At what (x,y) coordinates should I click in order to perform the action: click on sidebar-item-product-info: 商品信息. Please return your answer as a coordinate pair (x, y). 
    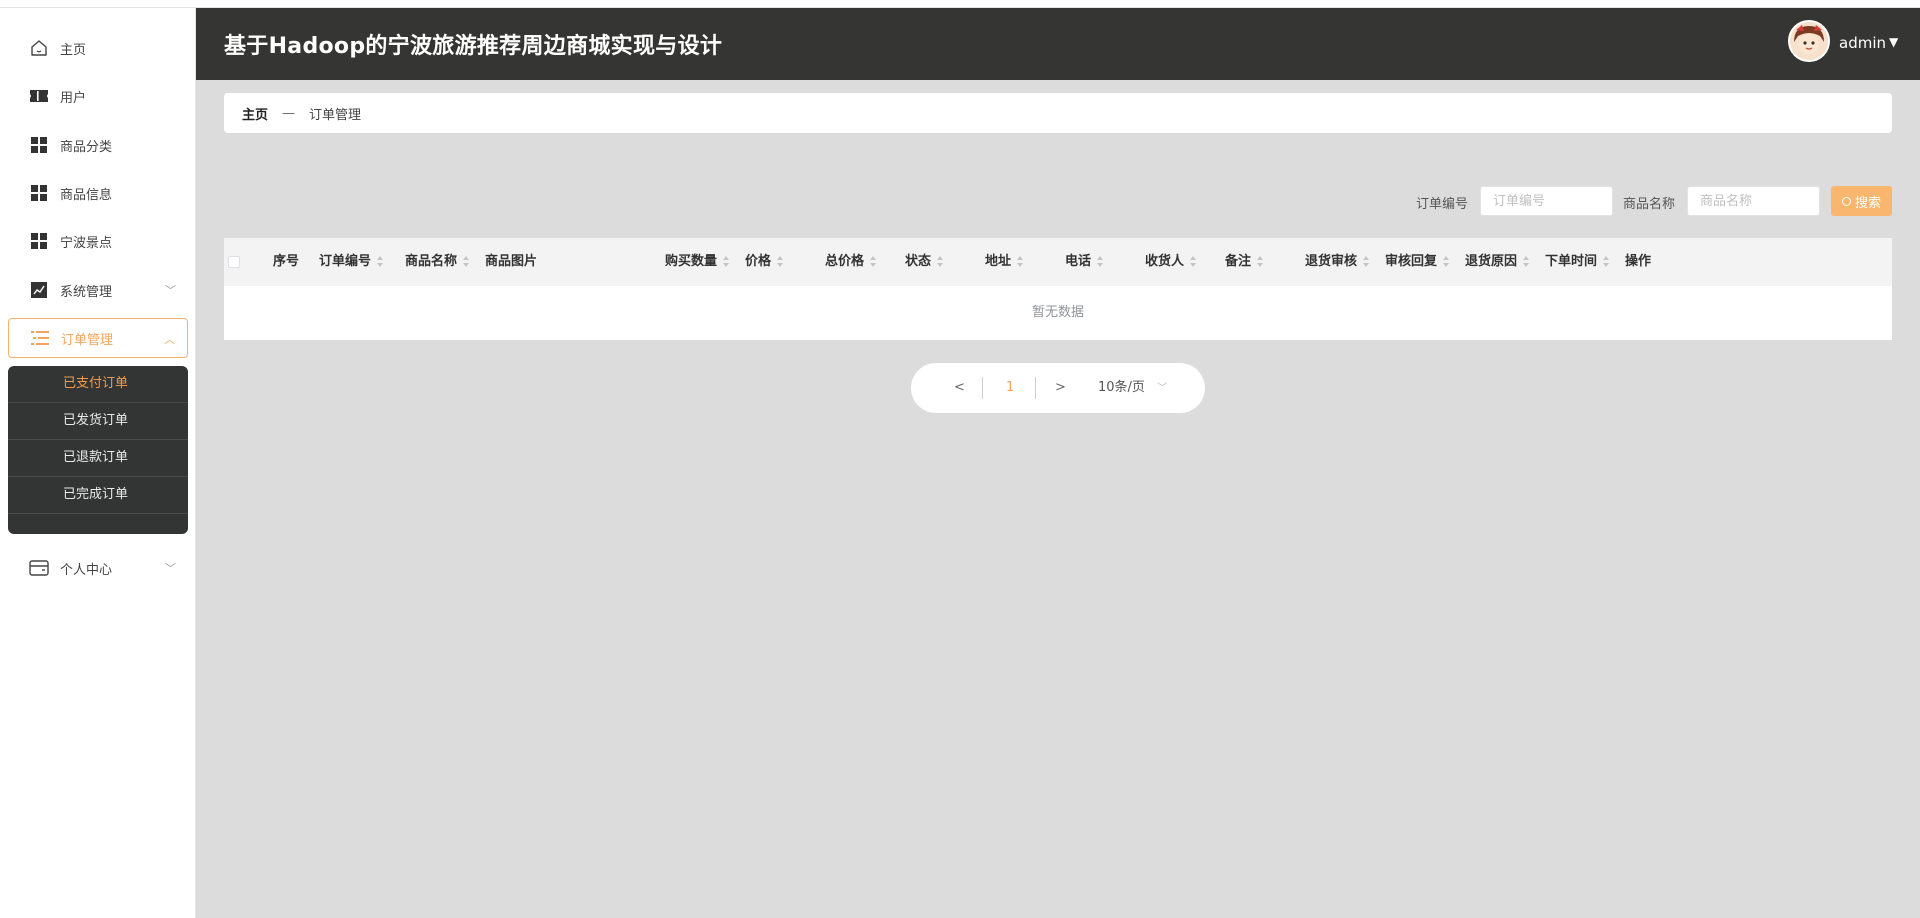
    Looking at the image, I should click on (98, 193).